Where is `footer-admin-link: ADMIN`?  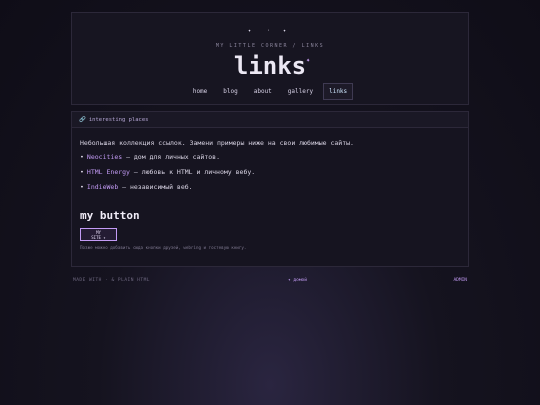 footer-admin-link: ADMIN is located at coordinates (460, 280).